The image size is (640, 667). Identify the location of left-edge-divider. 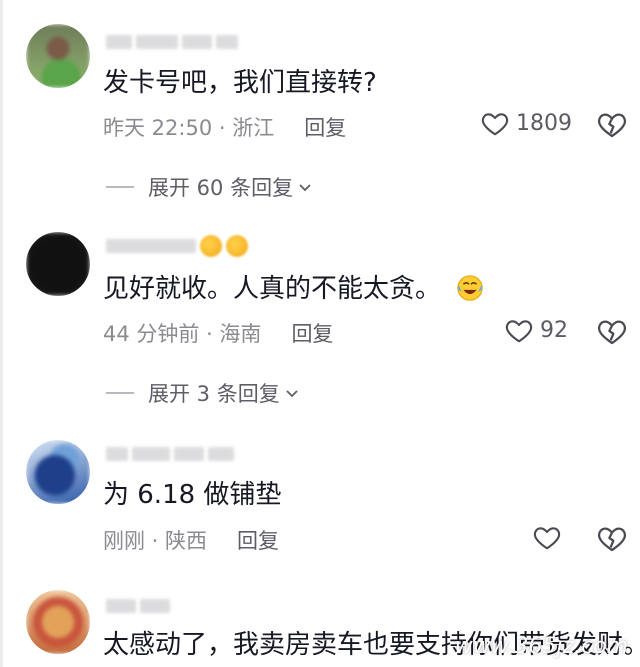
(1, 333).